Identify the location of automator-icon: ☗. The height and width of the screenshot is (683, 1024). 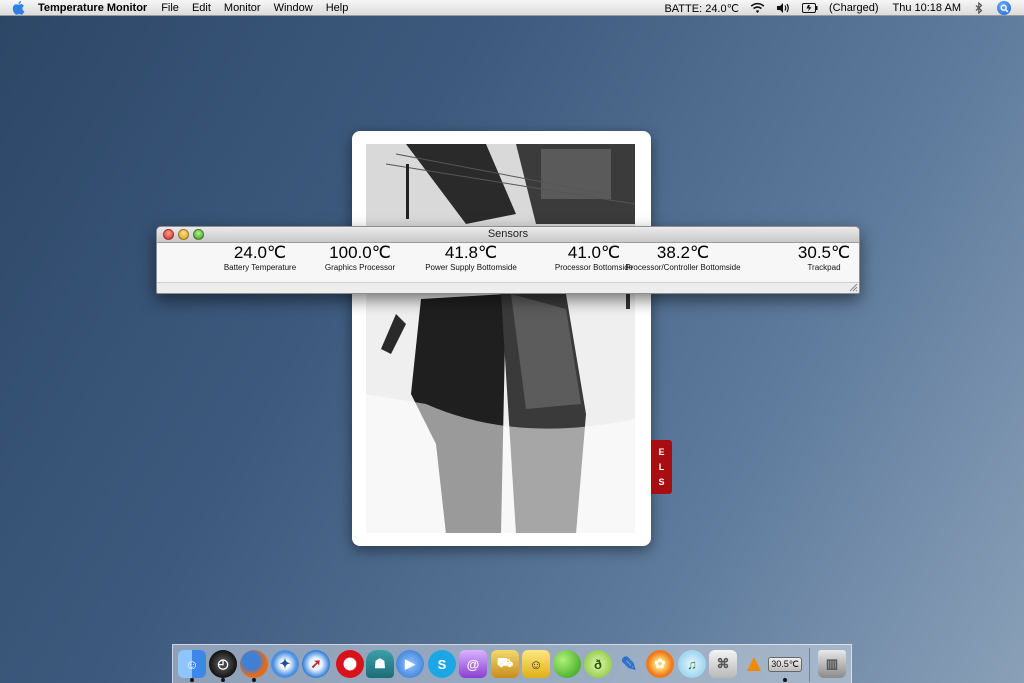
(380, 664).